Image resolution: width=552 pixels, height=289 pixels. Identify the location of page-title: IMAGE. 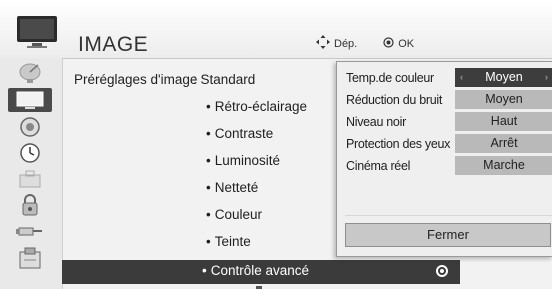
(113, 44).